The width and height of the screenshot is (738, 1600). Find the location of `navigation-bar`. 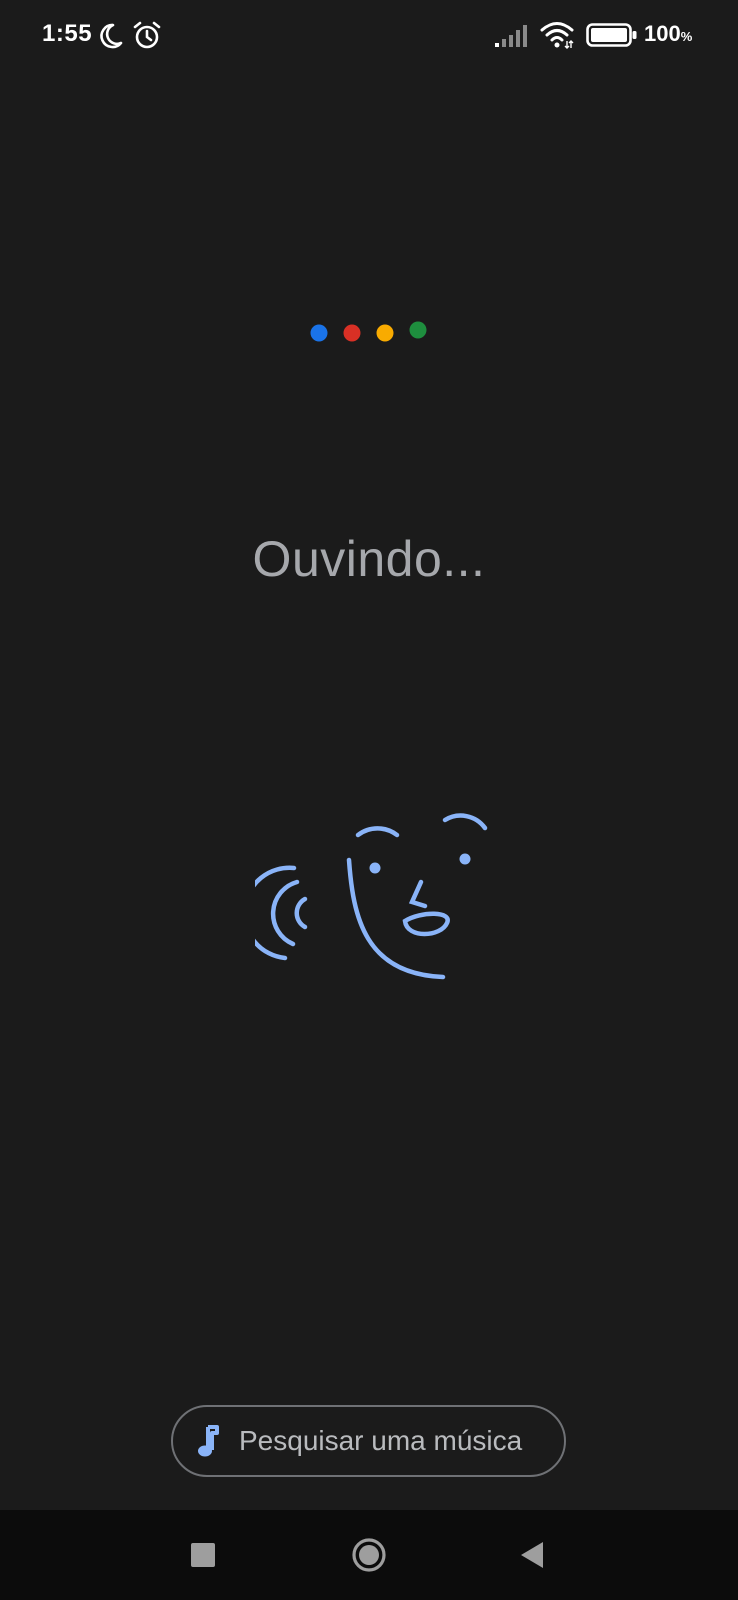

navigation-bar is located at coordinates (369, 1555).